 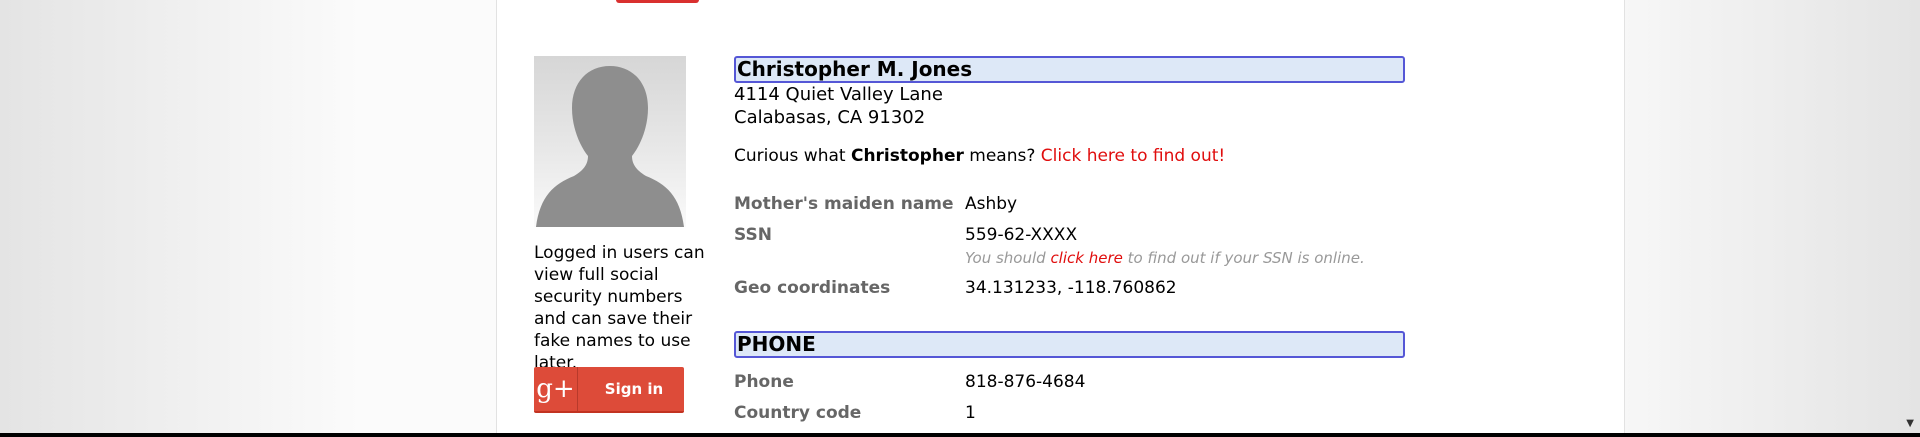 I want to click on google-signin-button: g+ Sign in, so click(x=609, y=390).